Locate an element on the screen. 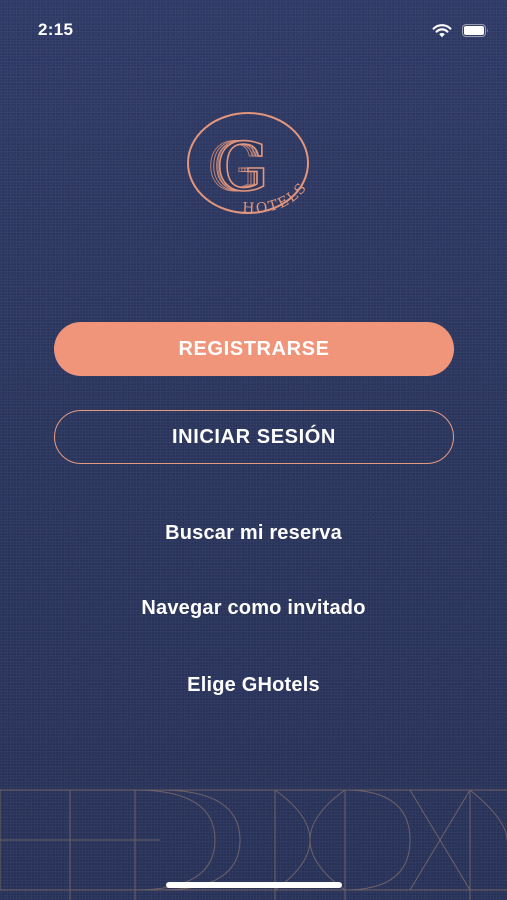  status-bar: 2:15 is located at coordinates (253, 30).